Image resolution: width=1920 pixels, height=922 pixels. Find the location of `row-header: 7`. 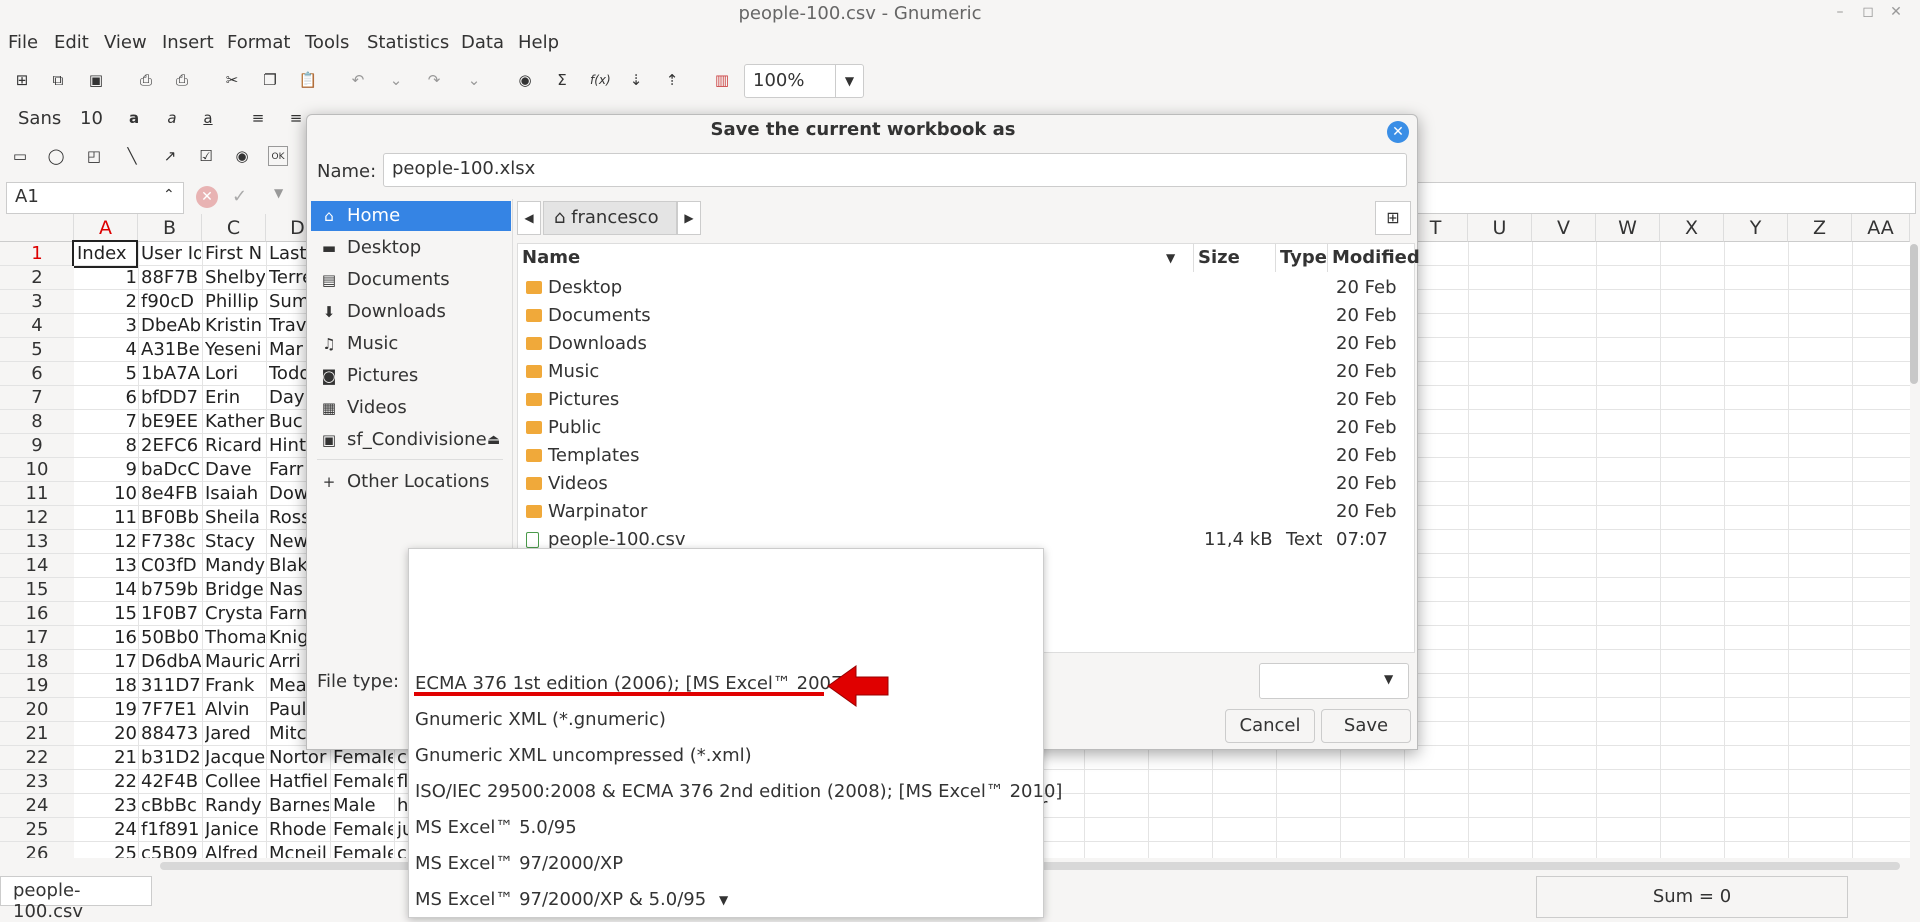

row-header: 7 is located at coordinates (37, 398).